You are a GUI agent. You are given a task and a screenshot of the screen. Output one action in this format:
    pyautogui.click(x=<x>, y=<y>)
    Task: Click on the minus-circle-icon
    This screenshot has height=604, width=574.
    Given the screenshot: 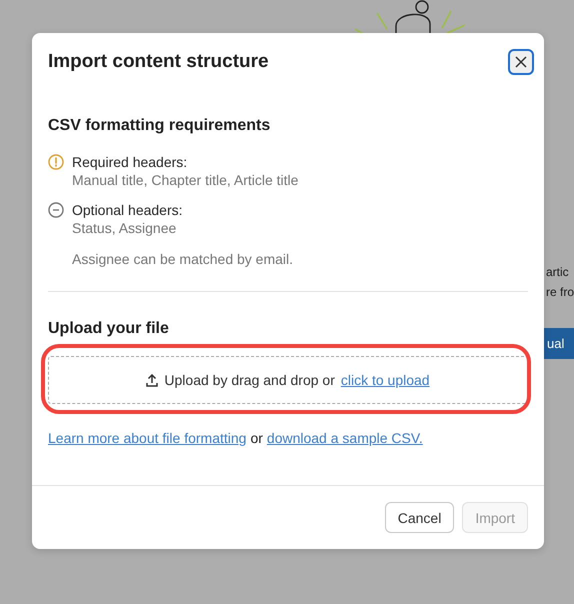 What is the action you would take?
    pyautogui.click(x=56, y=210)
    